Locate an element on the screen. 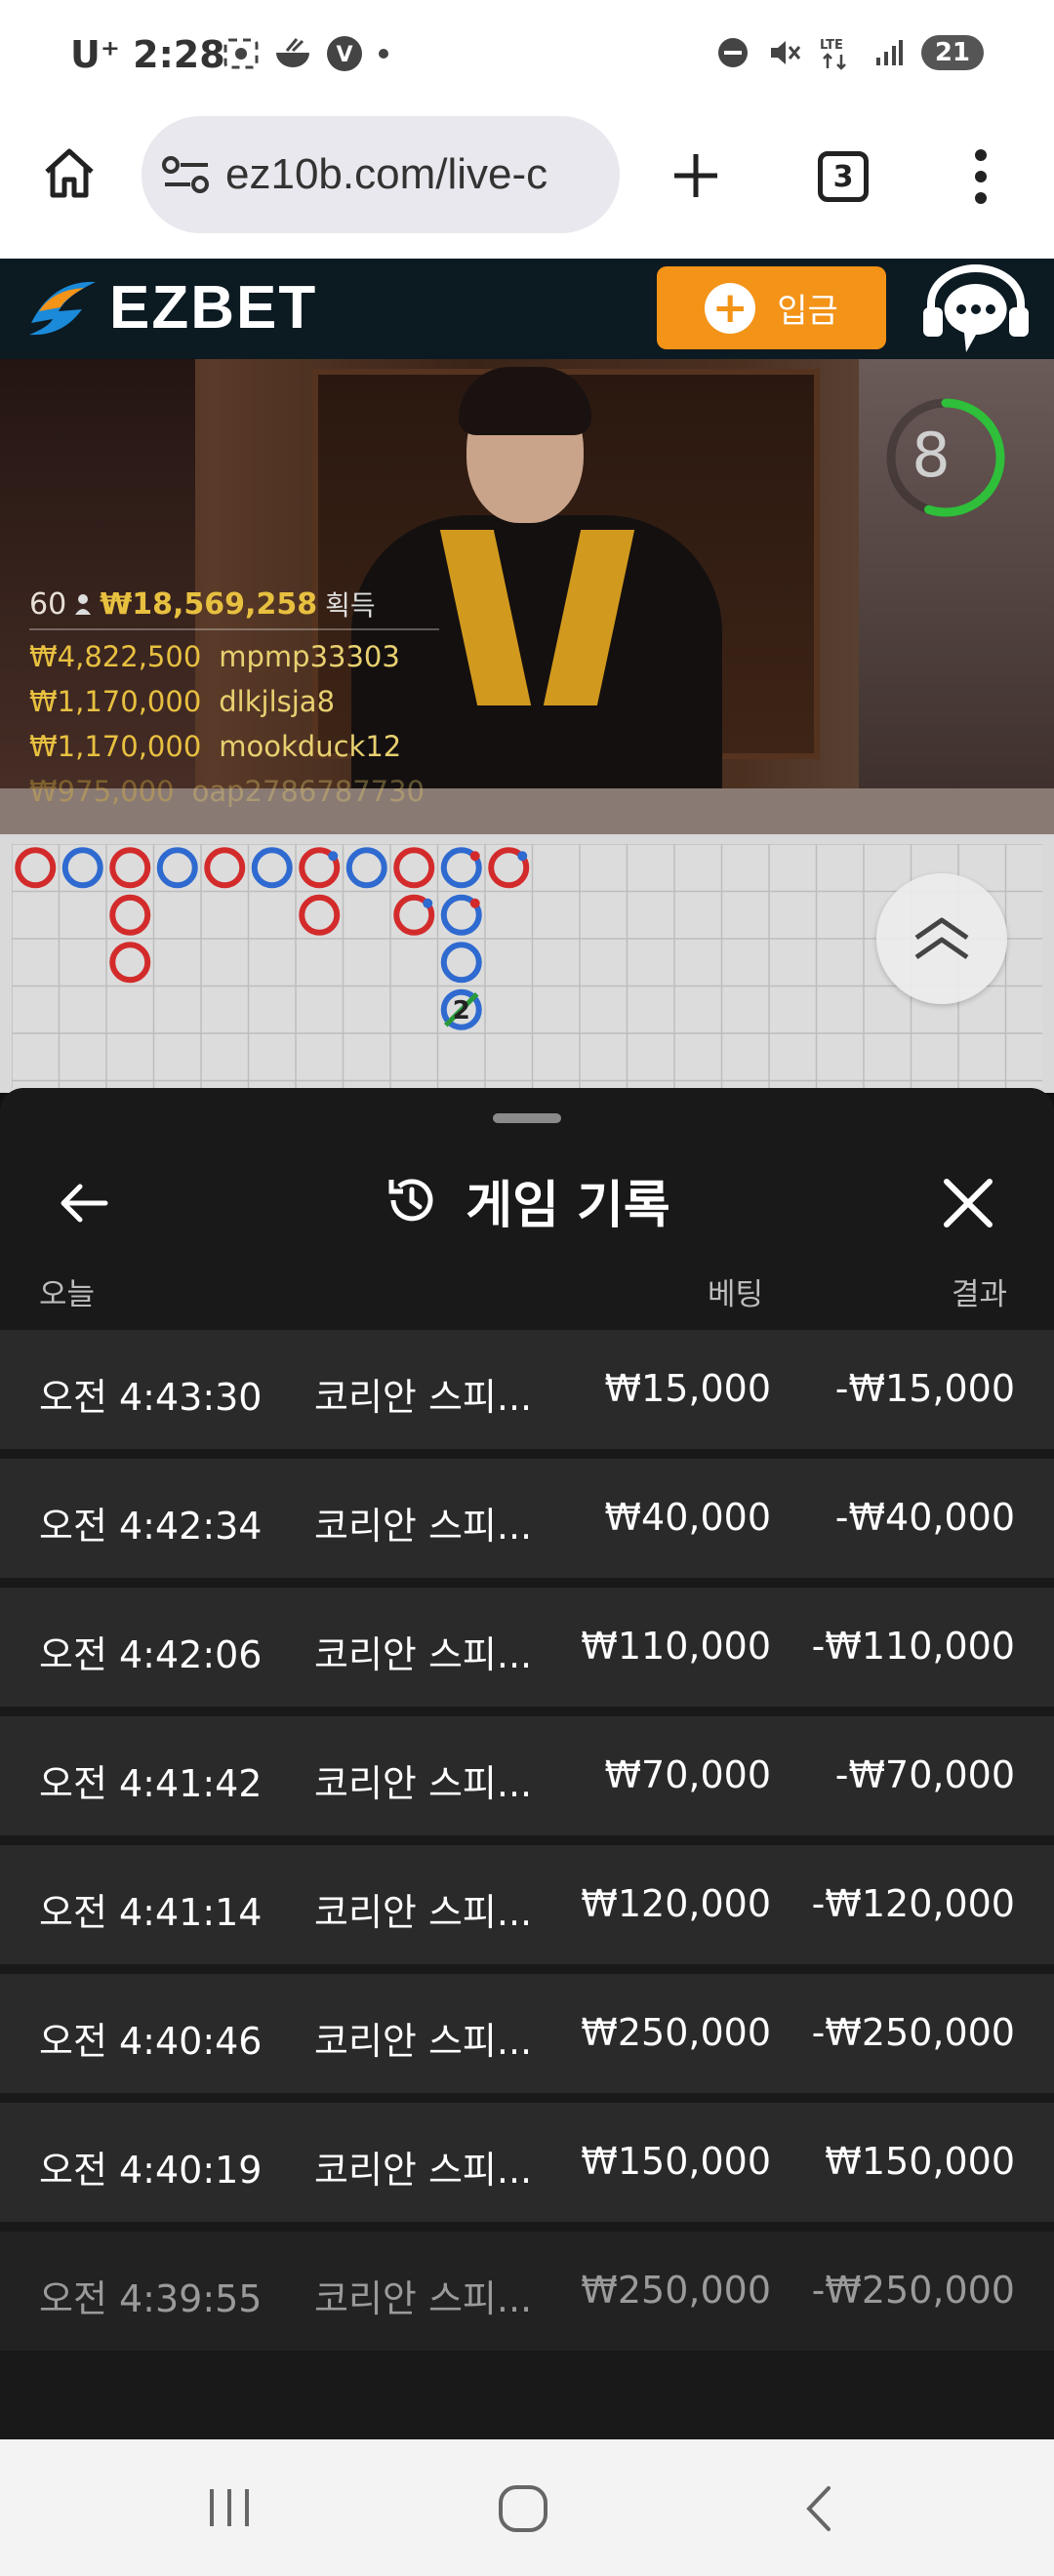 The width and height of the screenshot is (1054, 2576). address-bar: ez10b.com/live-c is located at coordinates (381, 174).